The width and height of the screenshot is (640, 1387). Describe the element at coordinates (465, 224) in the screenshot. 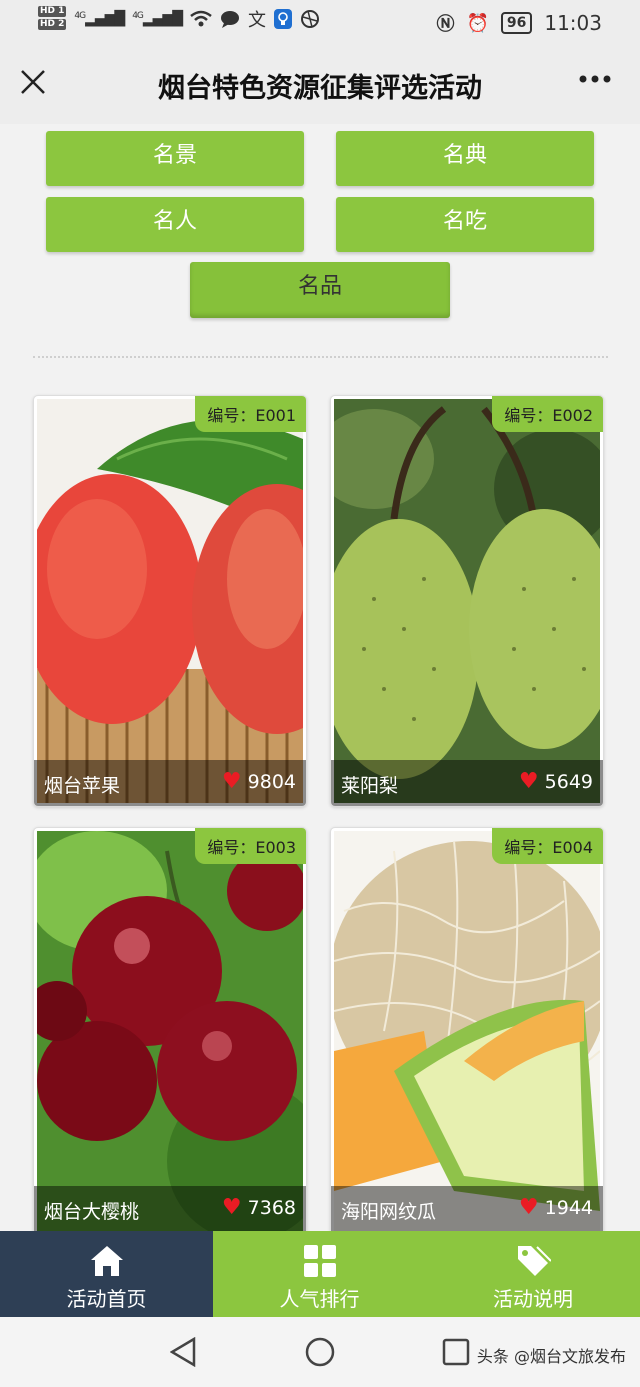

I see `category-button-mingchi: 名吃` at that location.